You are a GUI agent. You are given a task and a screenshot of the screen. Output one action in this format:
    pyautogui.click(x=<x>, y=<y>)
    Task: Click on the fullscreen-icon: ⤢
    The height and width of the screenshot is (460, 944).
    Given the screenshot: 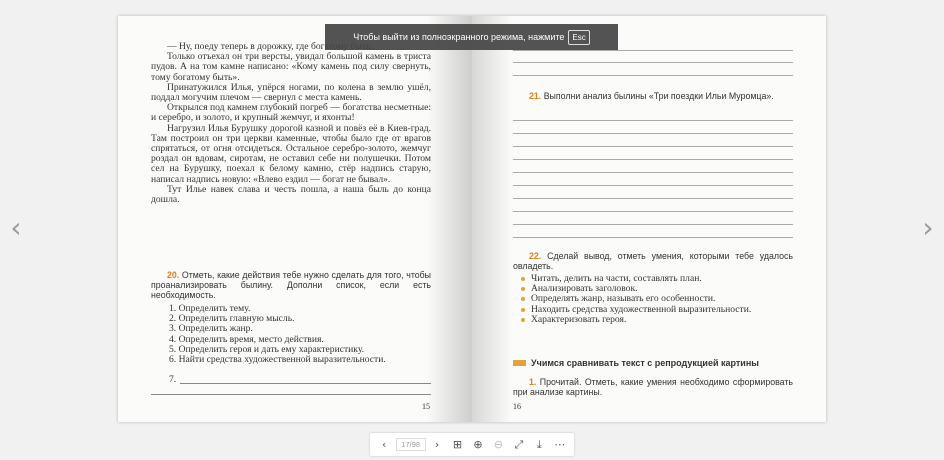 What is the action you would take?
    pyautogui.click(x=519, y=445)
    